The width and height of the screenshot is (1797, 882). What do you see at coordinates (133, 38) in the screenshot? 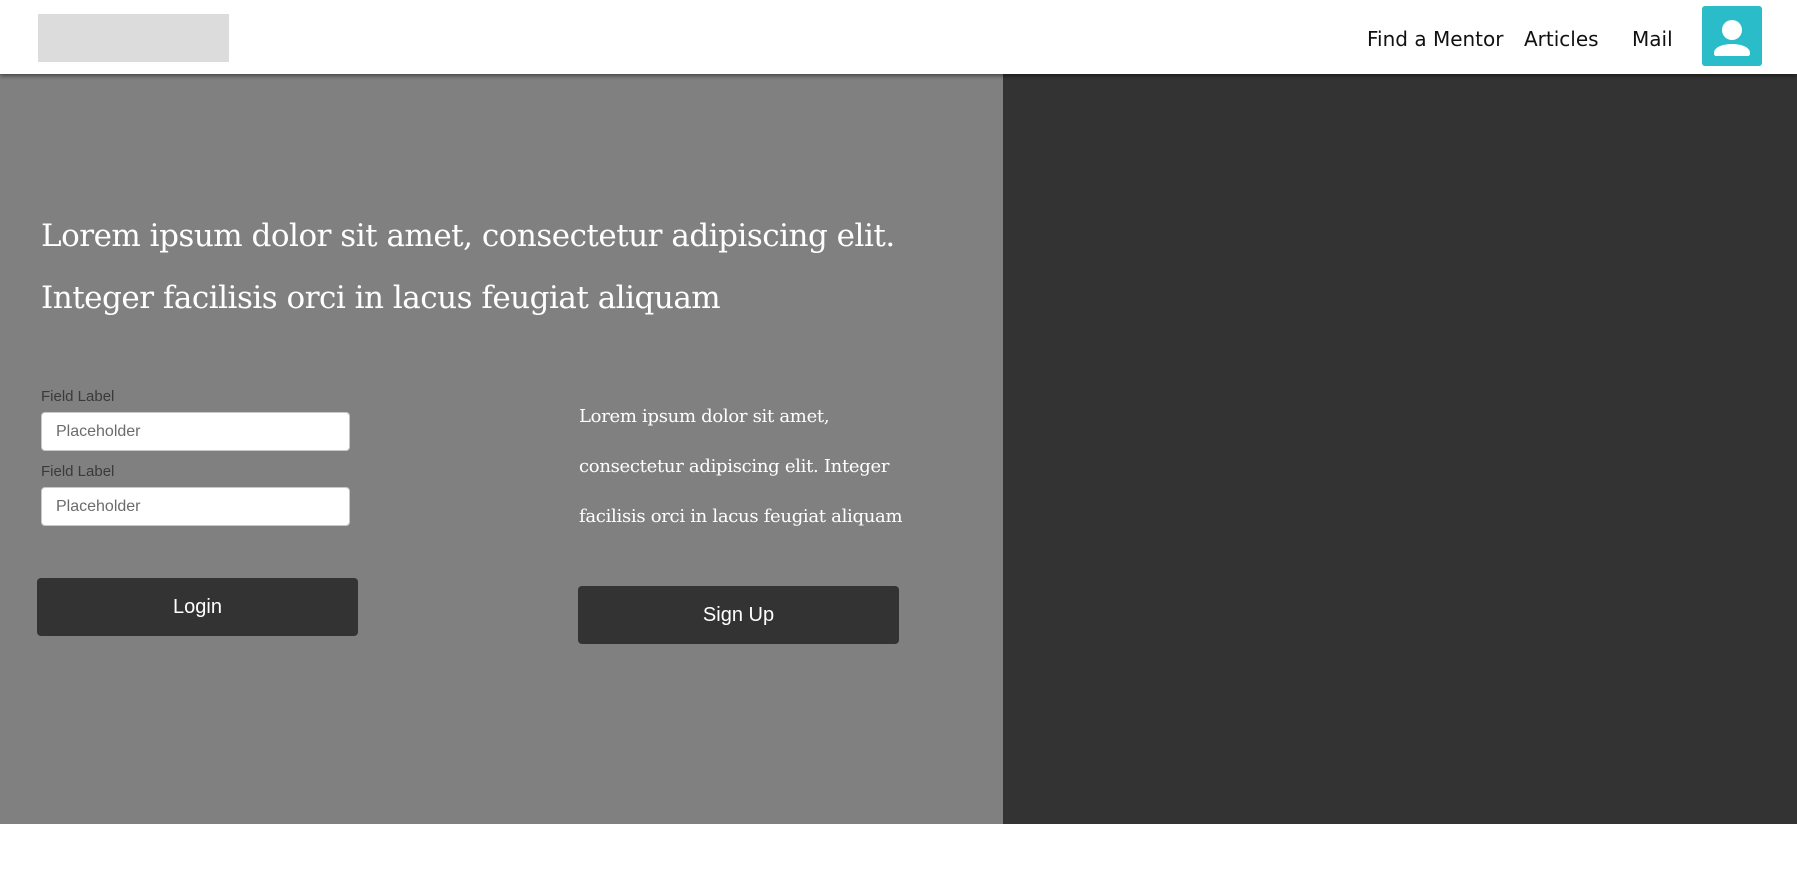
I see `logo-placeholder` at bounding box center [133, 38].